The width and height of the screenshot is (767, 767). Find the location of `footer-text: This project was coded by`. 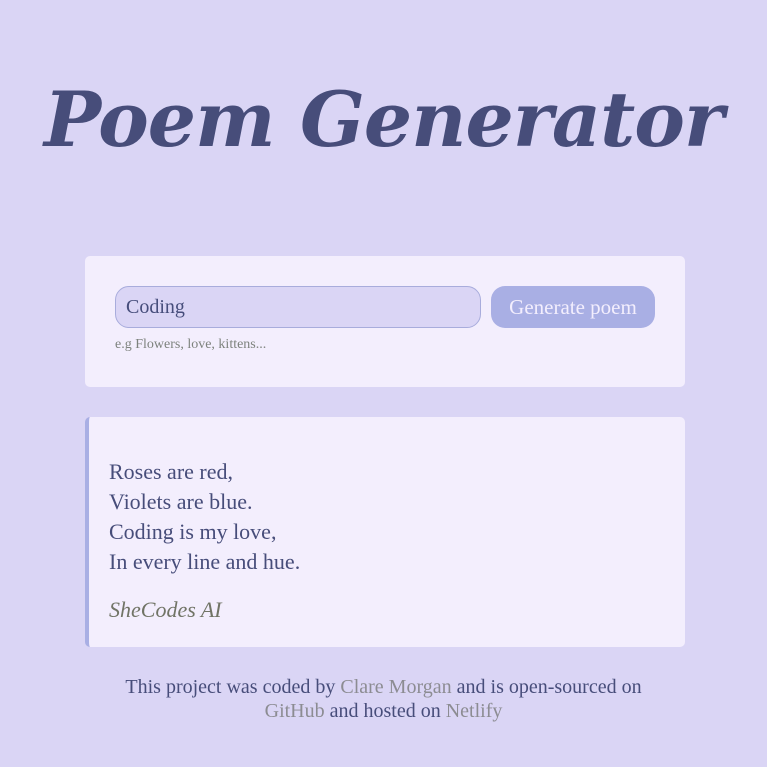

footer-text: This project was coded by is located at coordinates (233, 687).